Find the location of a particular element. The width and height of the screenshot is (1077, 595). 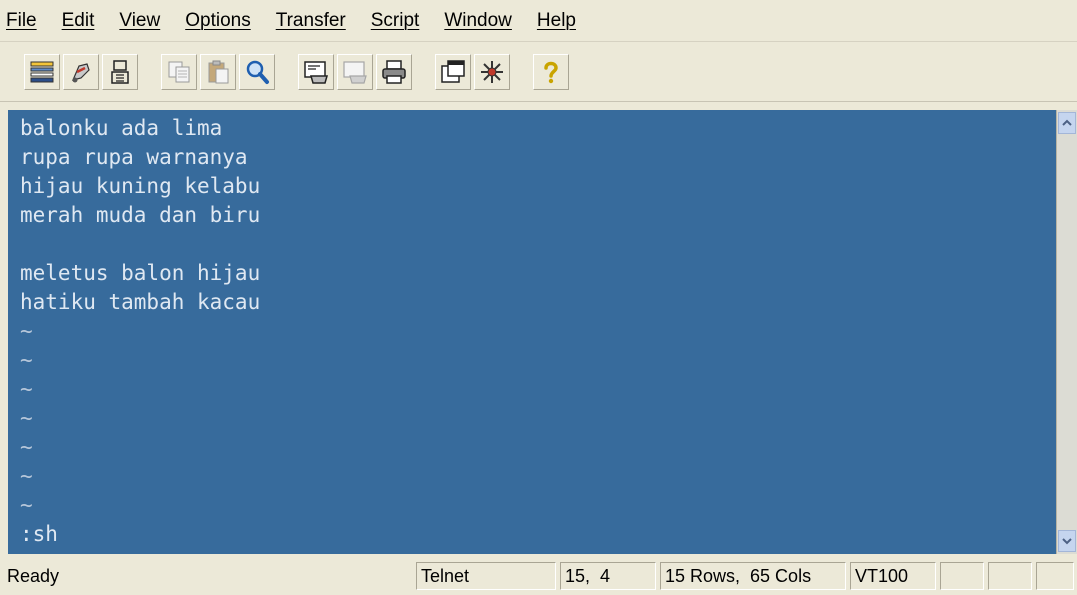

menu-file: File is located at coordinates (21, 21).